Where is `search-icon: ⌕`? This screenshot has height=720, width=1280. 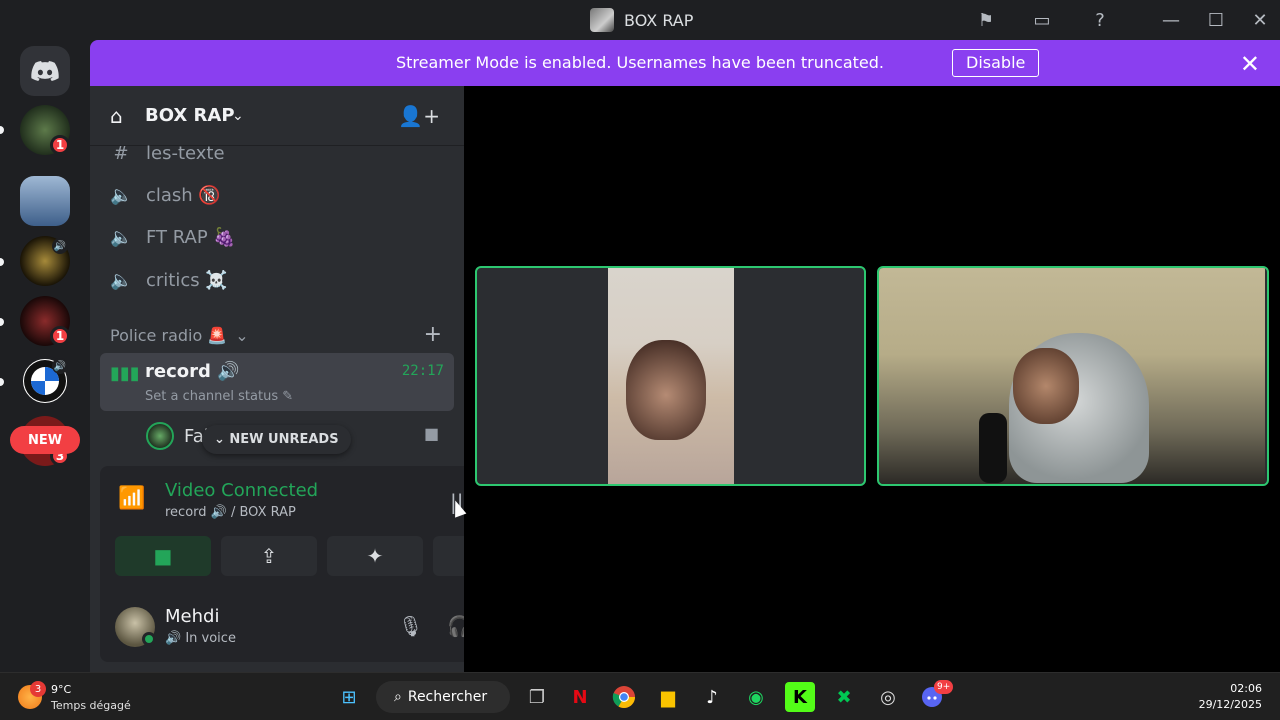
search-icon: ⌕ is located at coordinates (398, 697).